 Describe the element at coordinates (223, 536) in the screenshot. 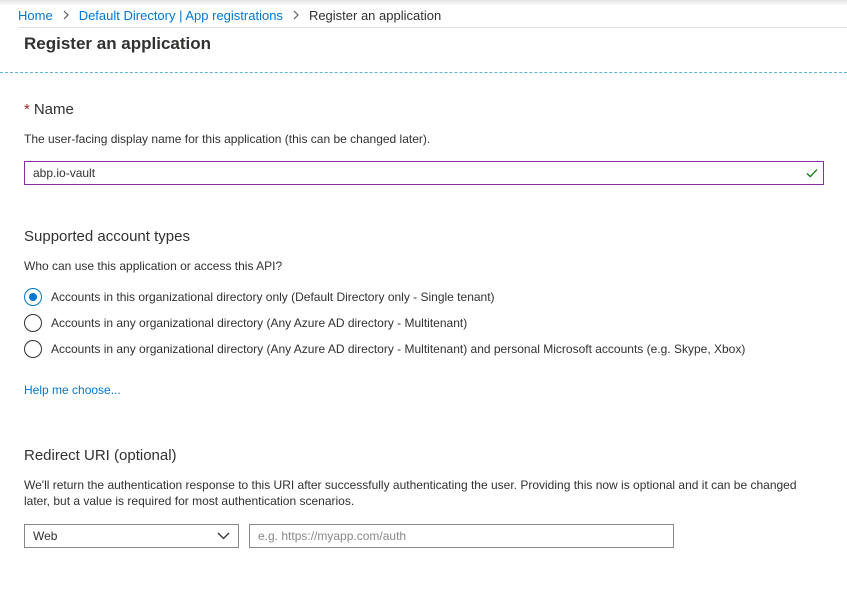

I see `chevron-down-icon` at that location.